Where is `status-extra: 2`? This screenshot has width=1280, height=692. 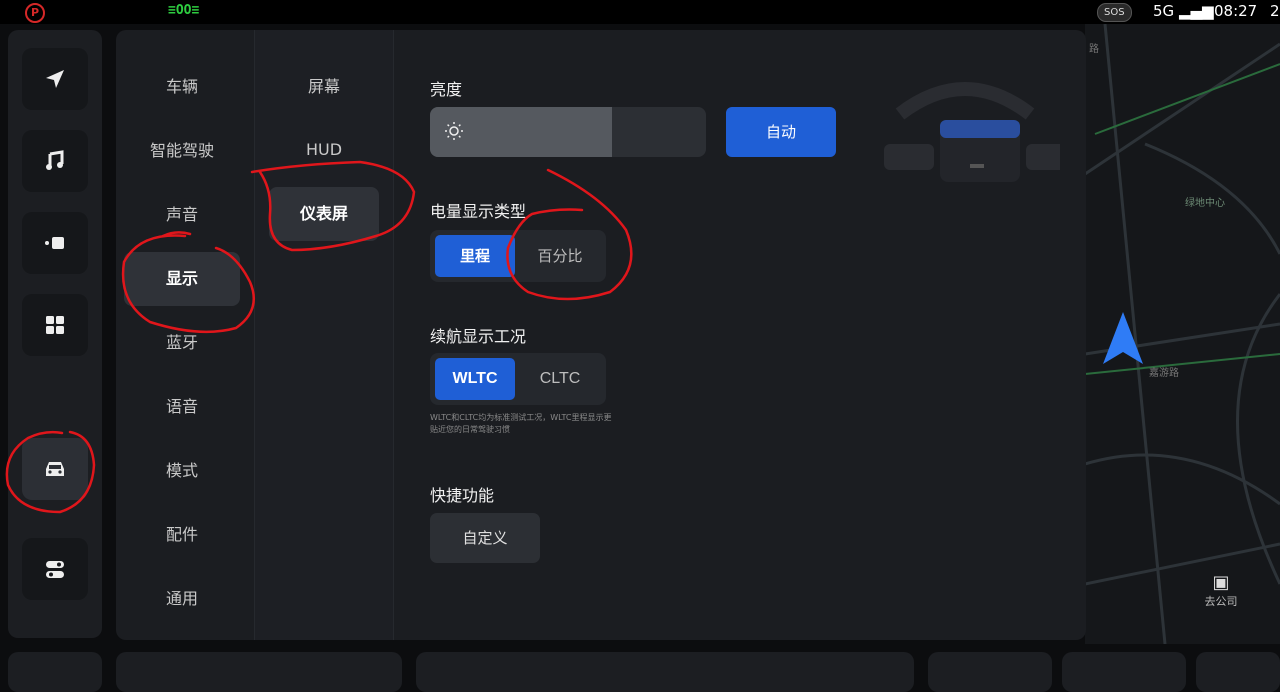 status-extra: 2 is located at coordinates (1275, 11).